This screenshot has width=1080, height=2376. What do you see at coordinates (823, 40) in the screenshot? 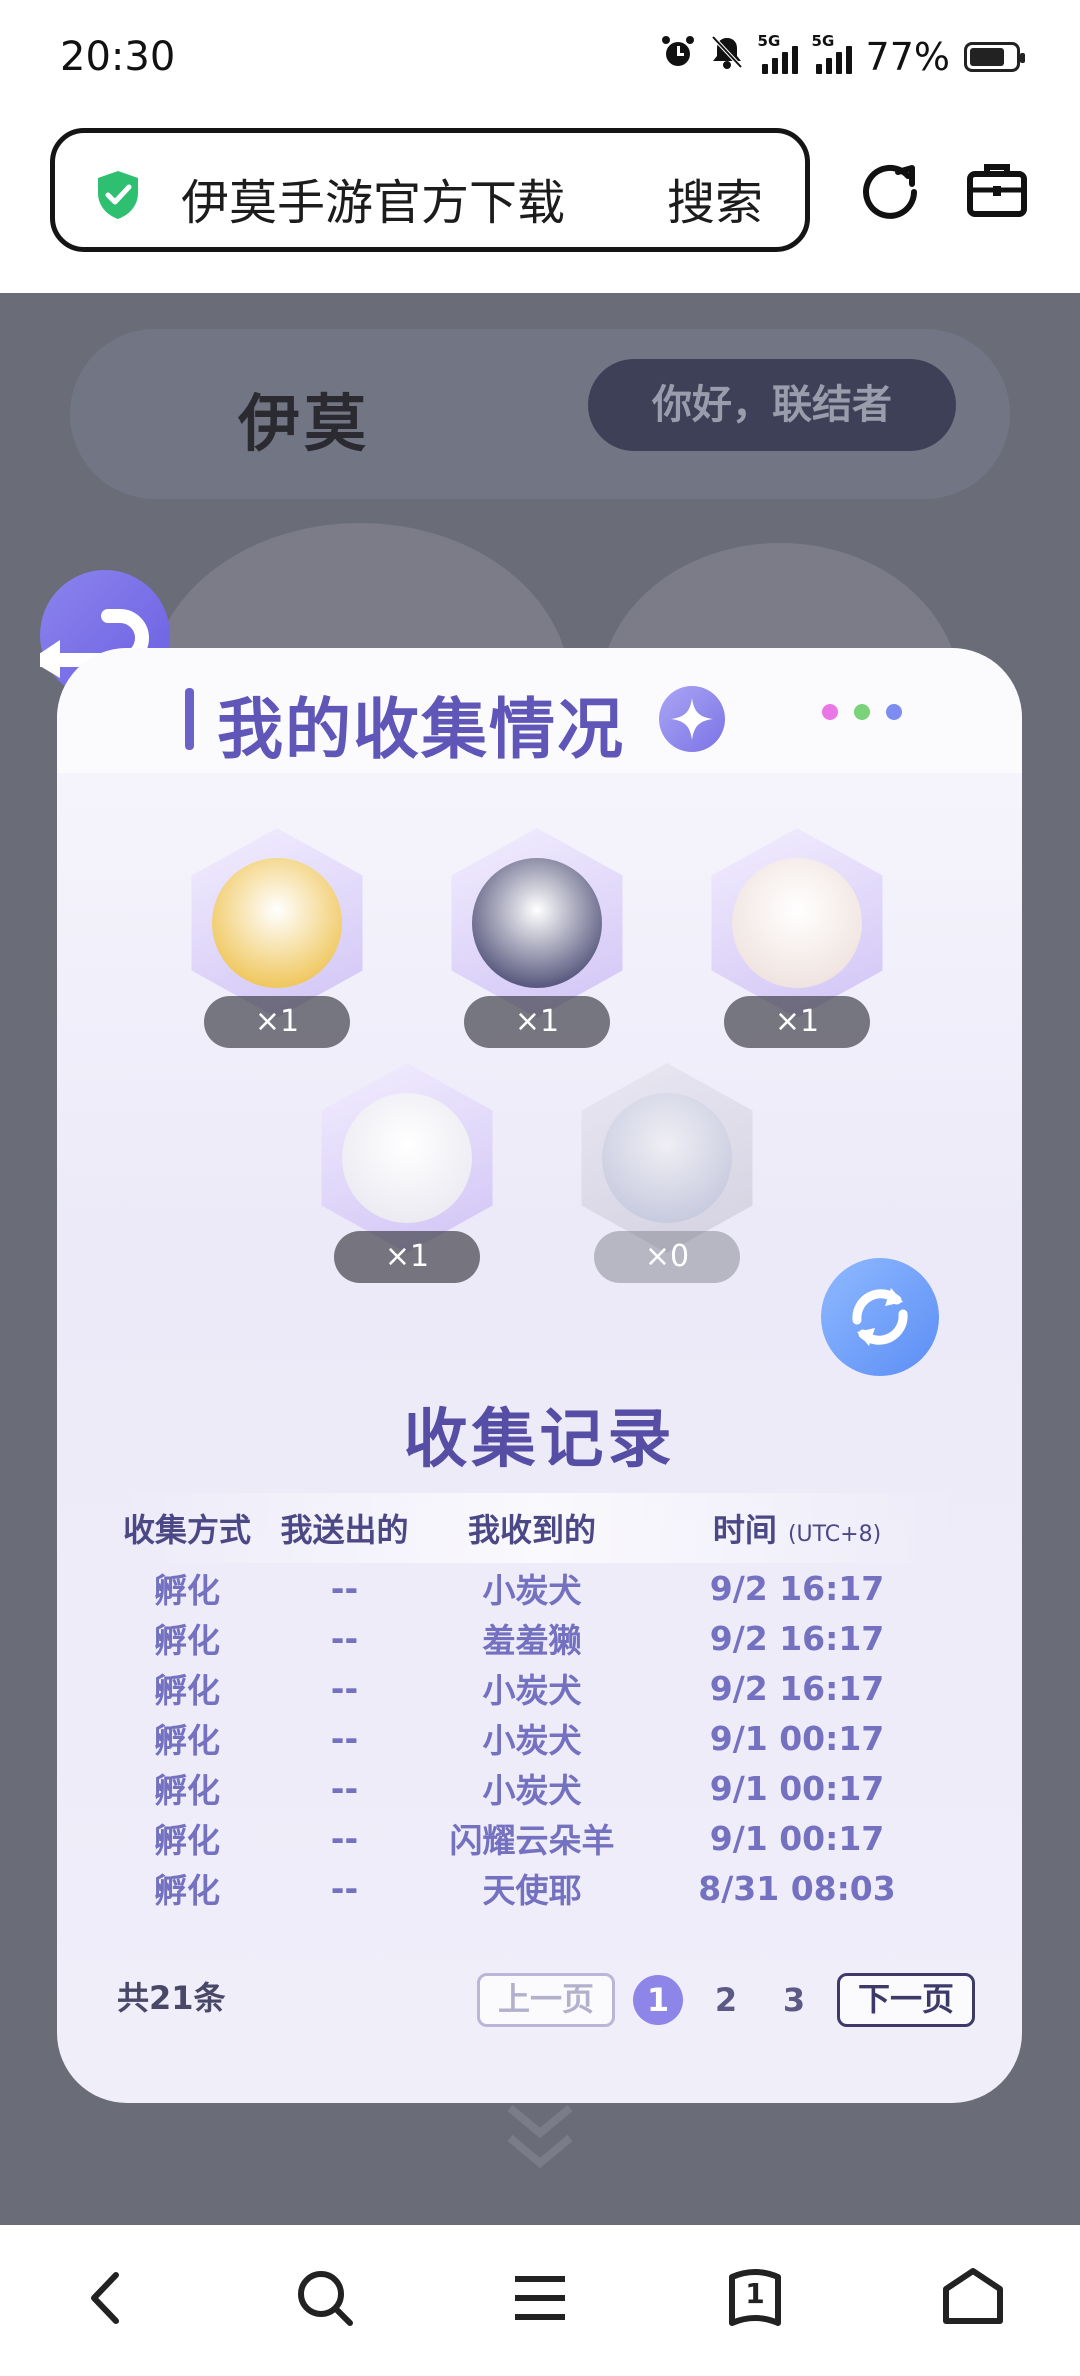
I see `network-type-2: 5G` at bounding box center [823, 40].